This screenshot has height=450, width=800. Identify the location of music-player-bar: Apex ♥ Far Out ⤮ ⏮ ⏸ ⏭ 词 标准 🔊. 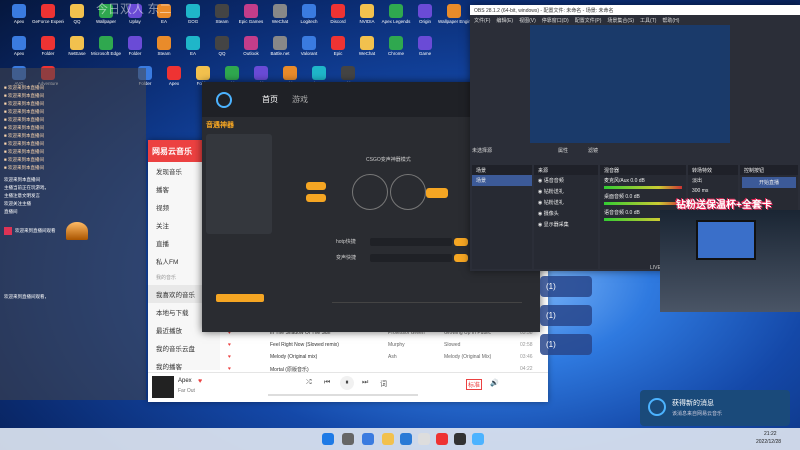
(348, 387).